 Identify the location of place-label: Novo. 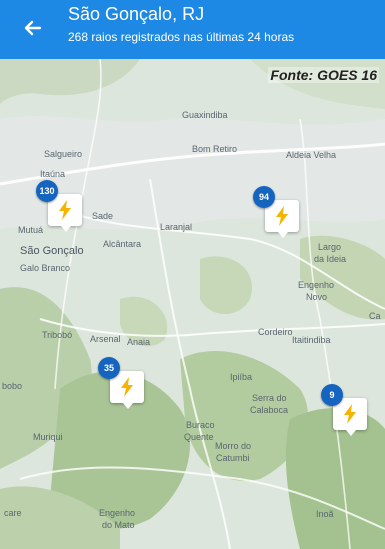
(317, 297).